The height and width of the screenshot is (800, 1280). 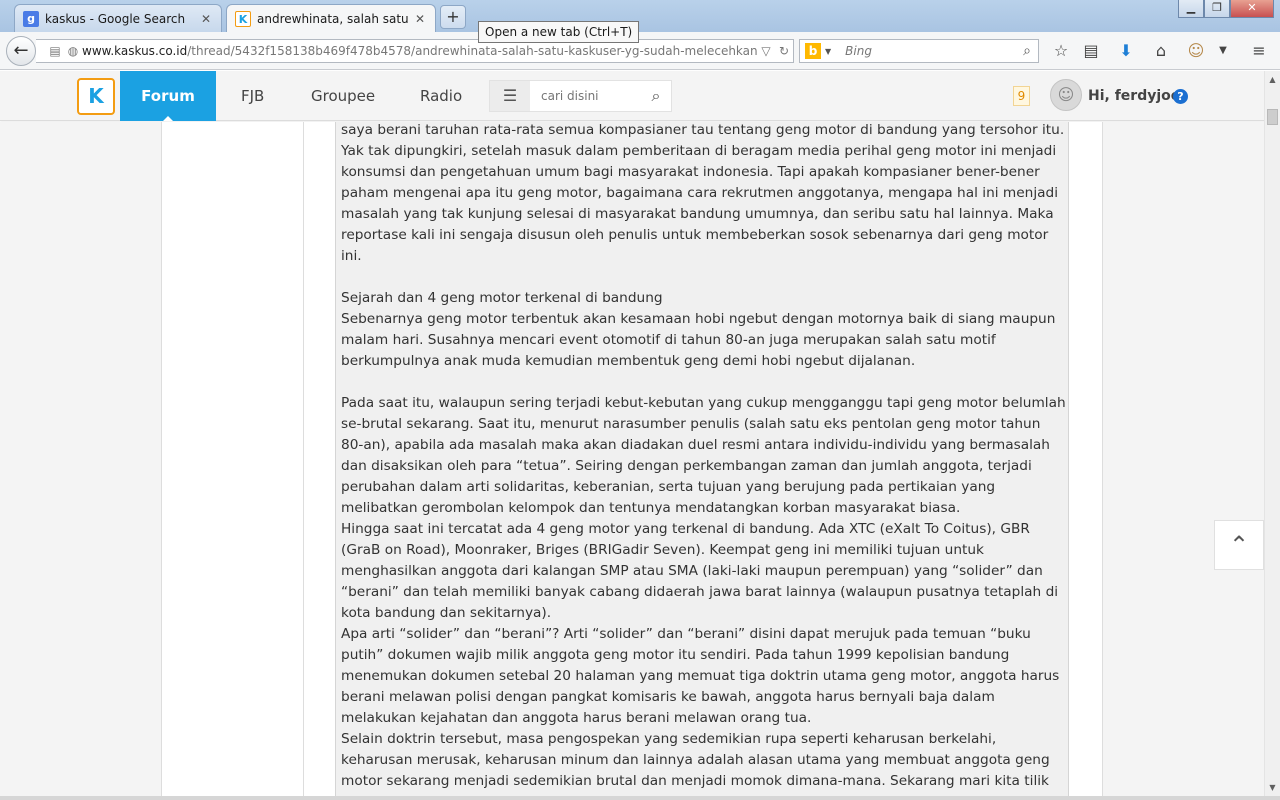 What do you see at coordinates (1196, 51) in the screenshot?
I see `addon-icon: ☺` at bounding box center [1196, 51].